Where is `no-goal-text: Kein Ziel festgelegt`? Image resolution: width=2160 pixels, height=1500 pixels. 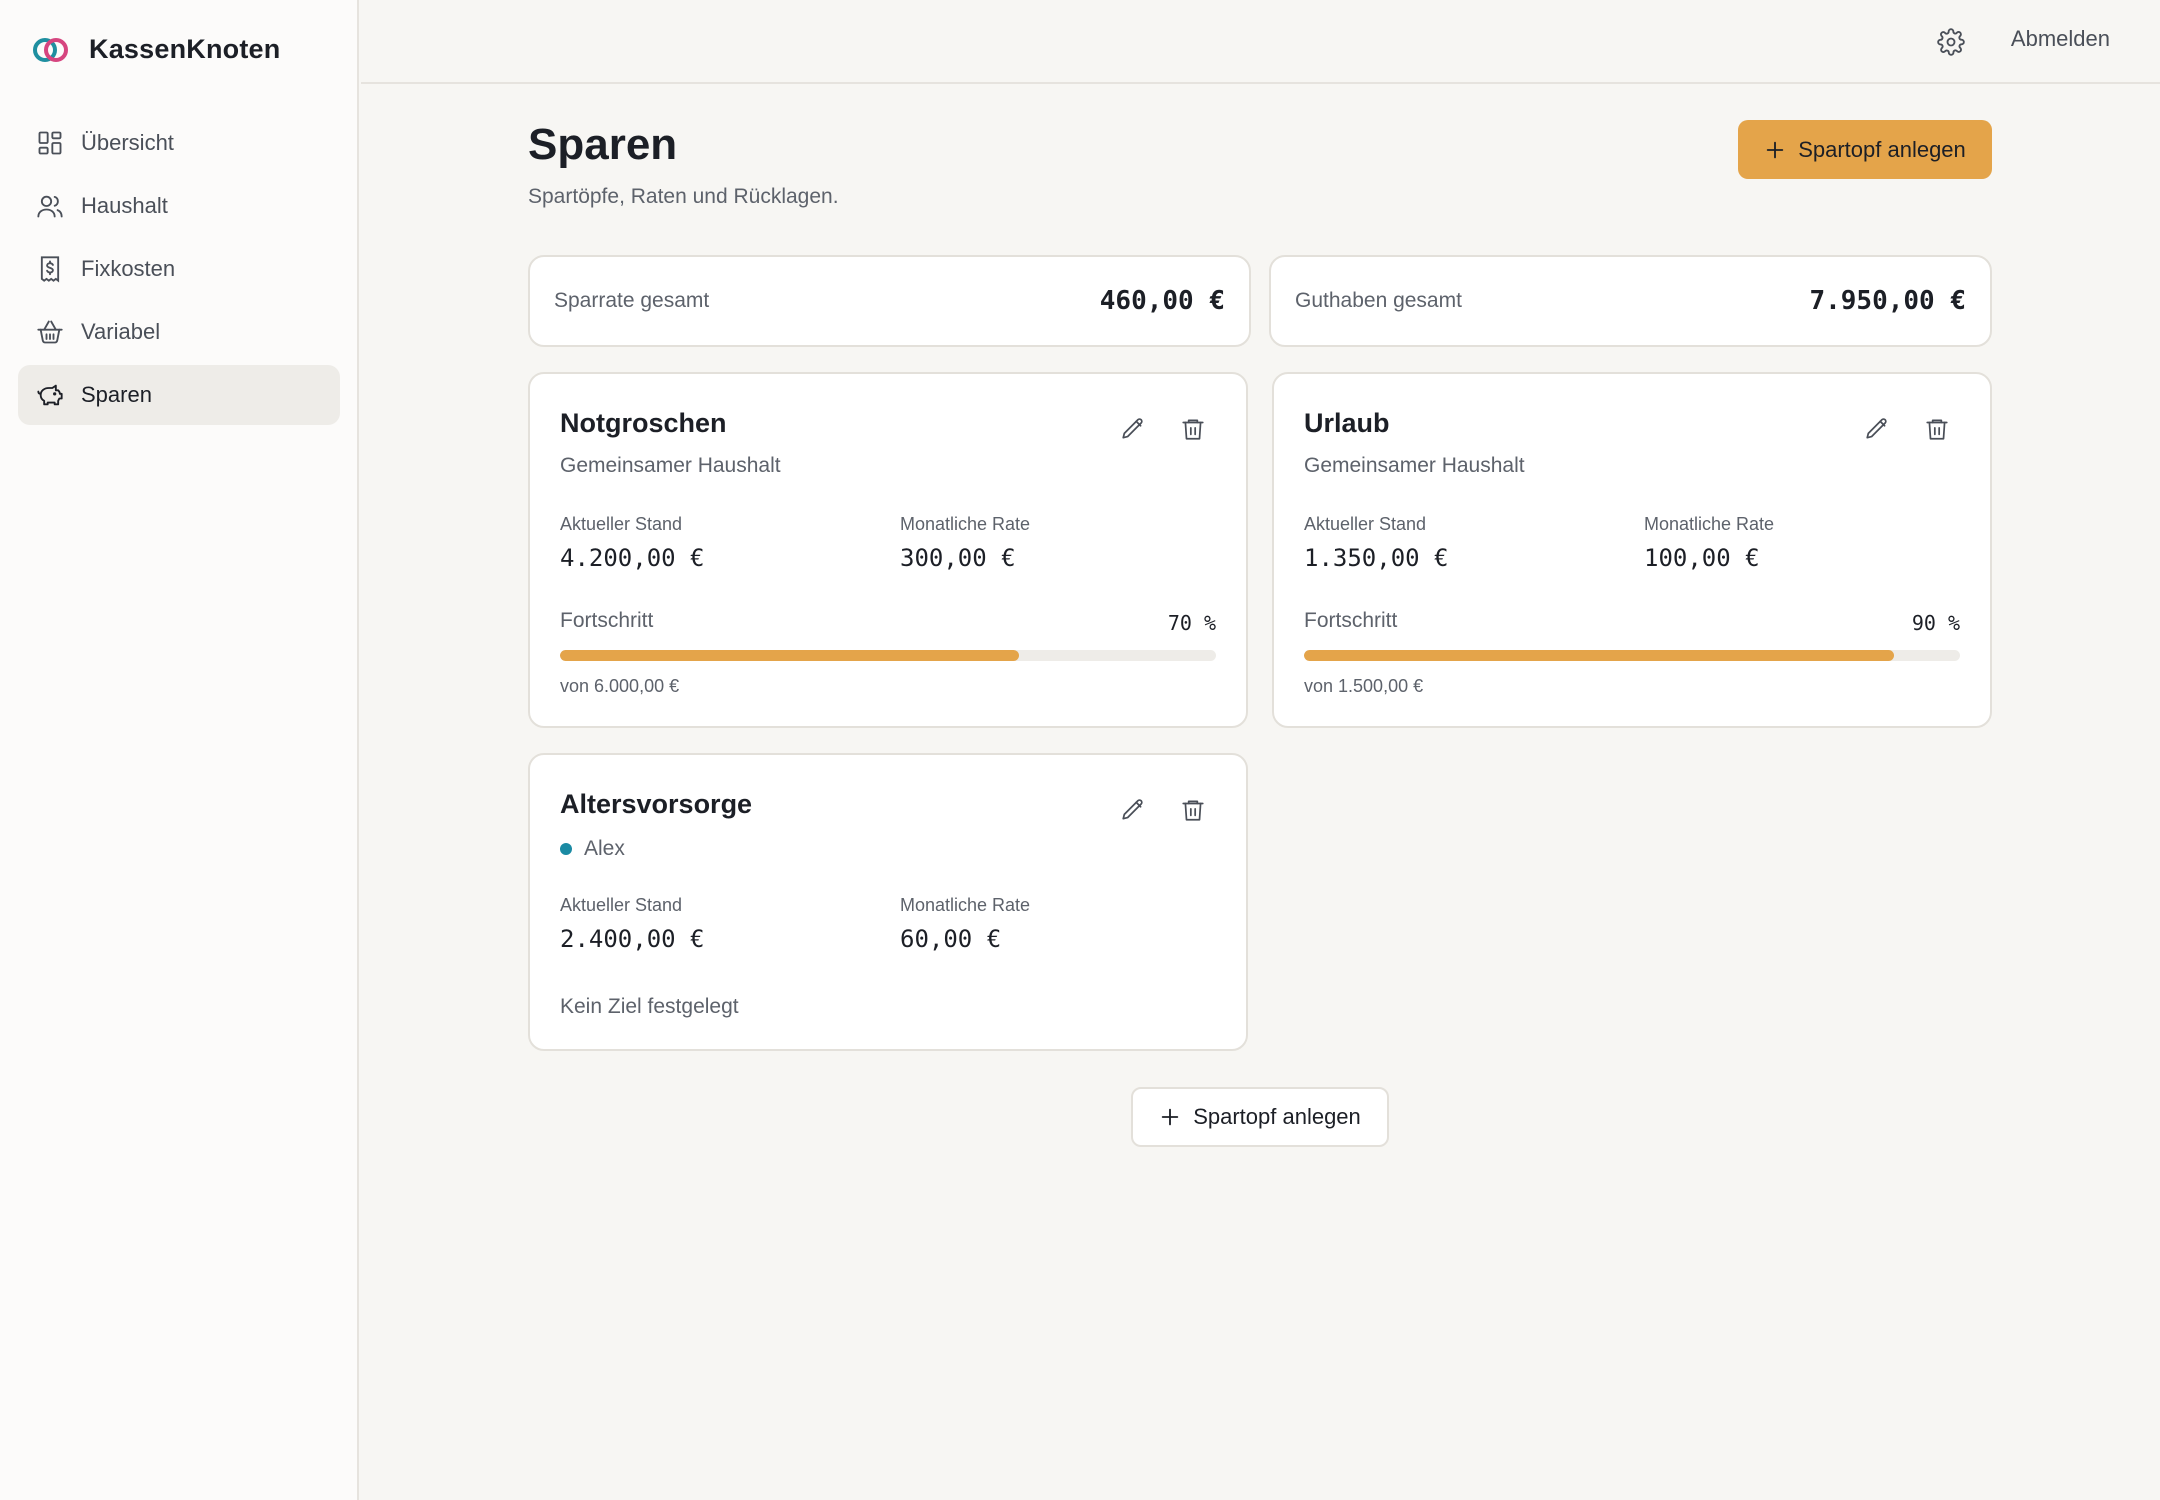
no-goal-text: Kein Ziel festgelegt is located at coordinates (649, 1006).